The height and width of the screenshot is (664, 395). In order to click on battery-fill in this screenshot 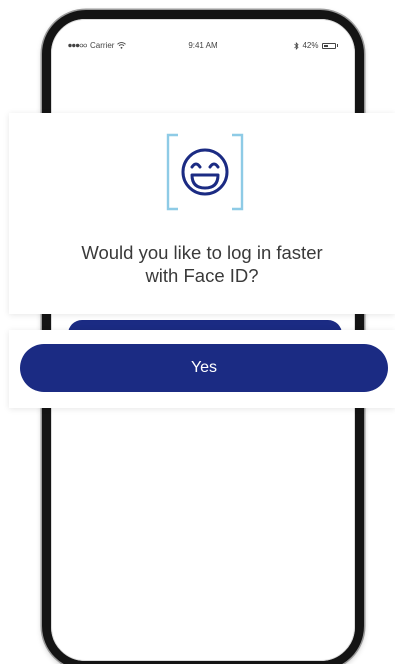, I will do `click(325, 45)`.